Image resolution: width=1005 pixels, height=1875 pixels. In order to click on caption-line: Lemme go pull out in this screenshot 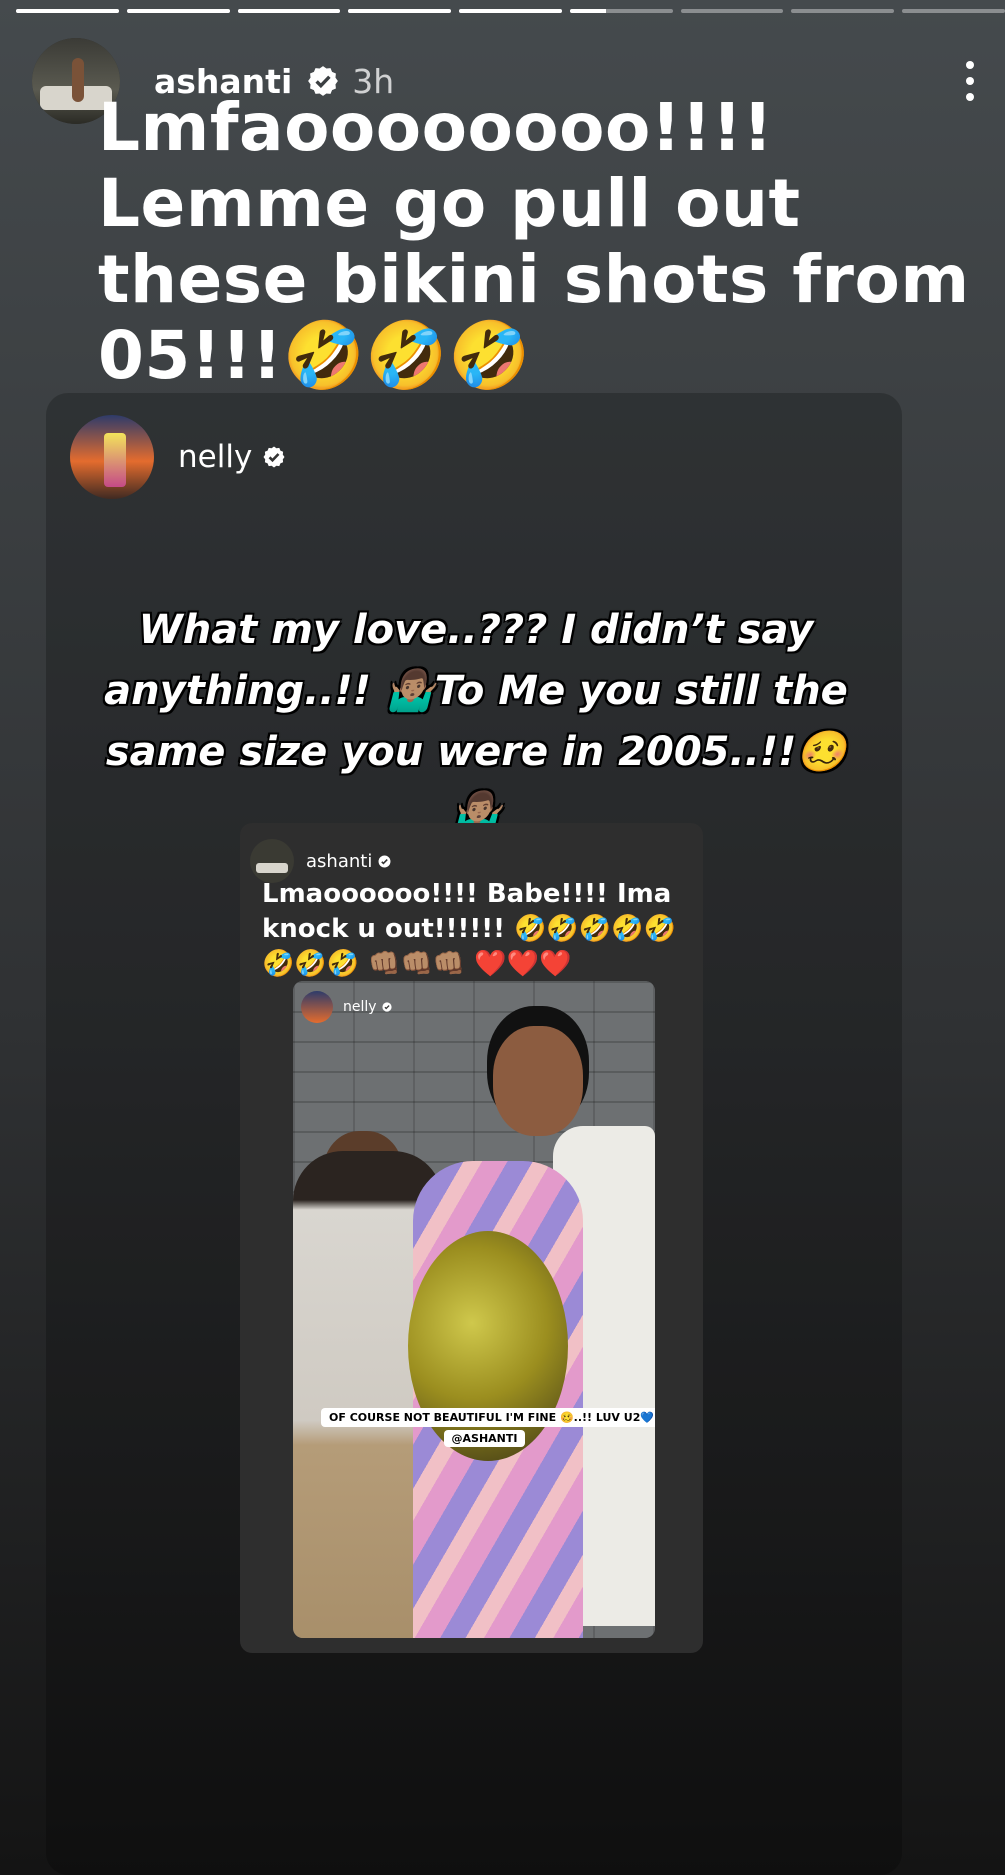, I will do `click(449, 203)`.